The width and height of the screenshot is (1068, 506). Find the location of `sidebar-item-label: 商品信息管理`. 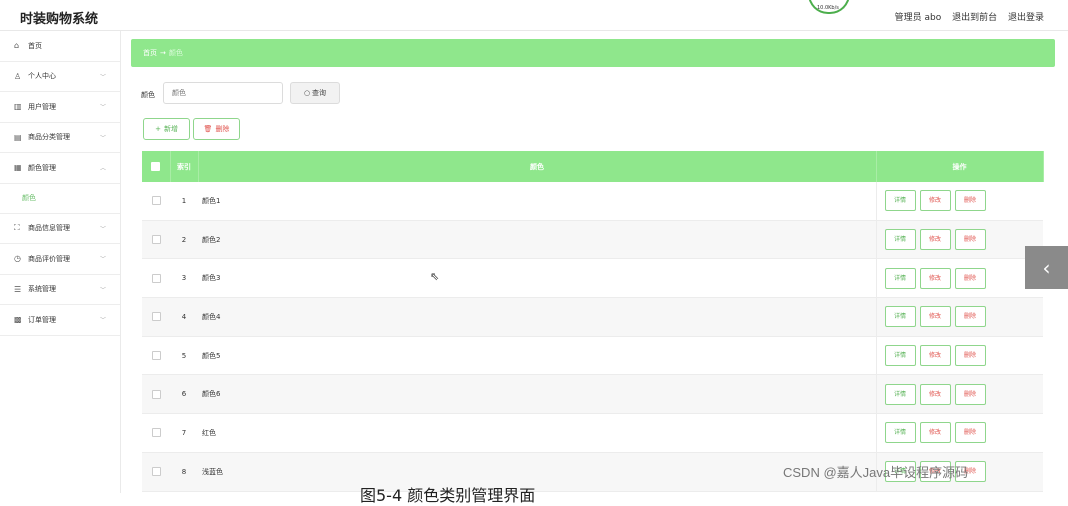

sidebar-item-label: 商品信息管理 is located at coordinates (49, 228).